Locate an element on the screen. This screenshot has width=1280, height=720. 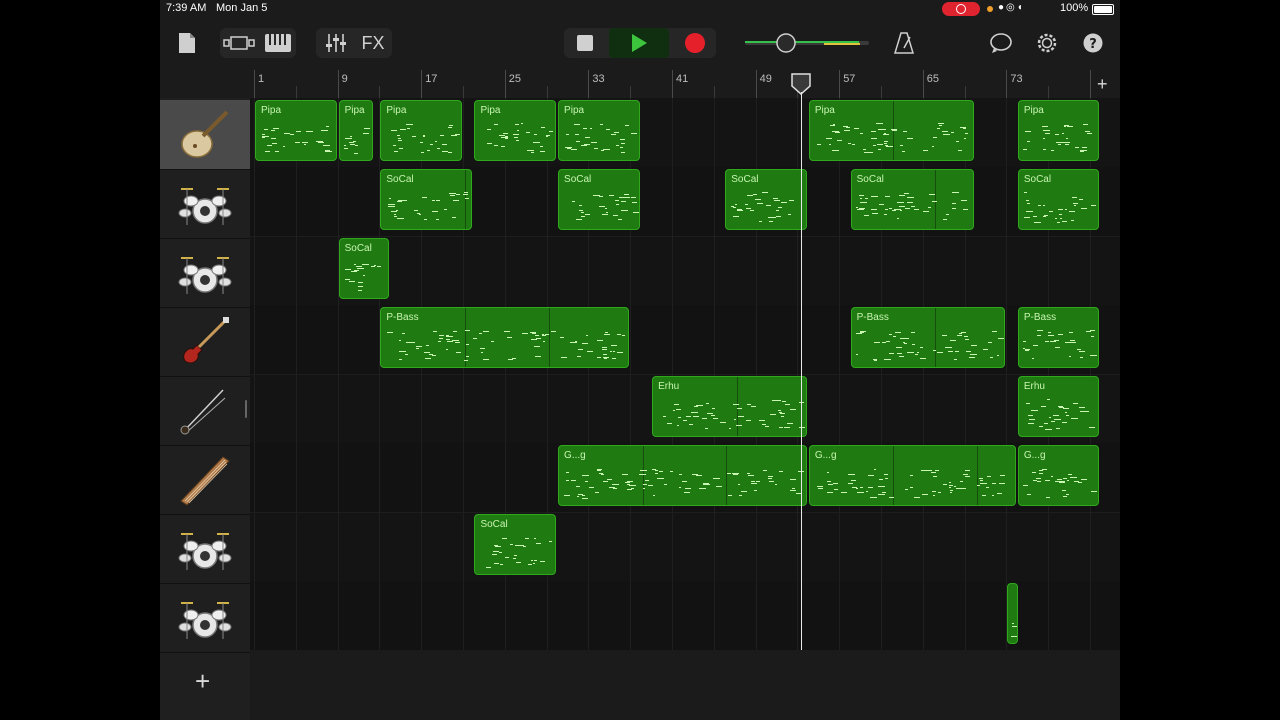
region-label: G...g is located at coordinates (825, 455).